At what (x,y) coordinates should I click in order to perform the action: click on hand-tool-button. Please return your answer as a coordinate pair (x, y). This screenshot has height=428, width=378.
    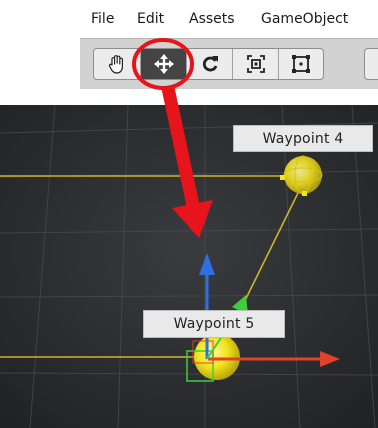
    Looking at the image, I should click on (117, 64).